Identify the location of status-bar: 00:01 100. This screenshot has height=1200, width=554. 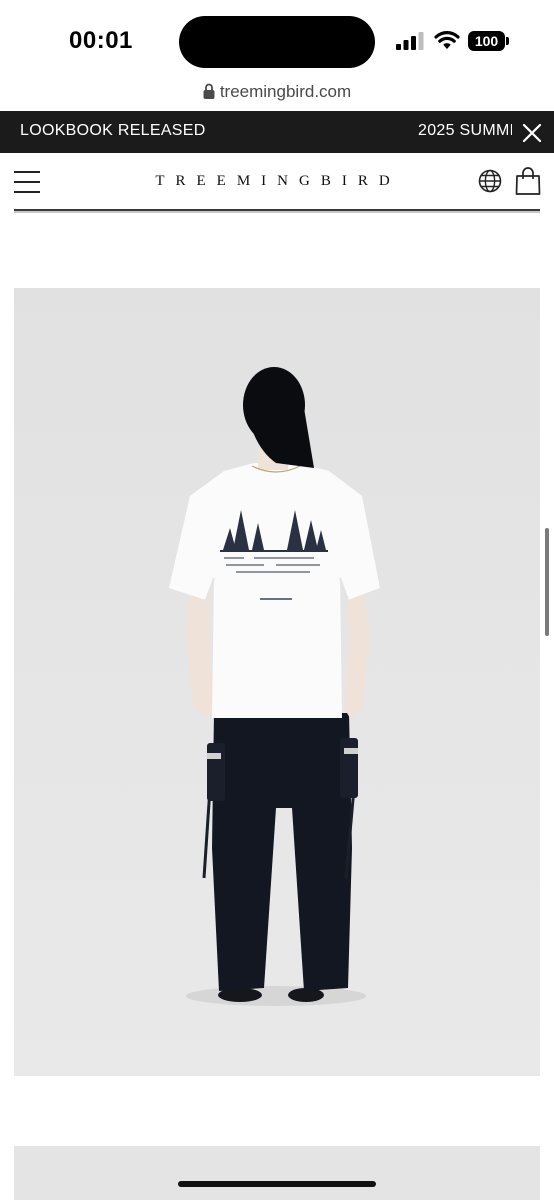
(277, 40).